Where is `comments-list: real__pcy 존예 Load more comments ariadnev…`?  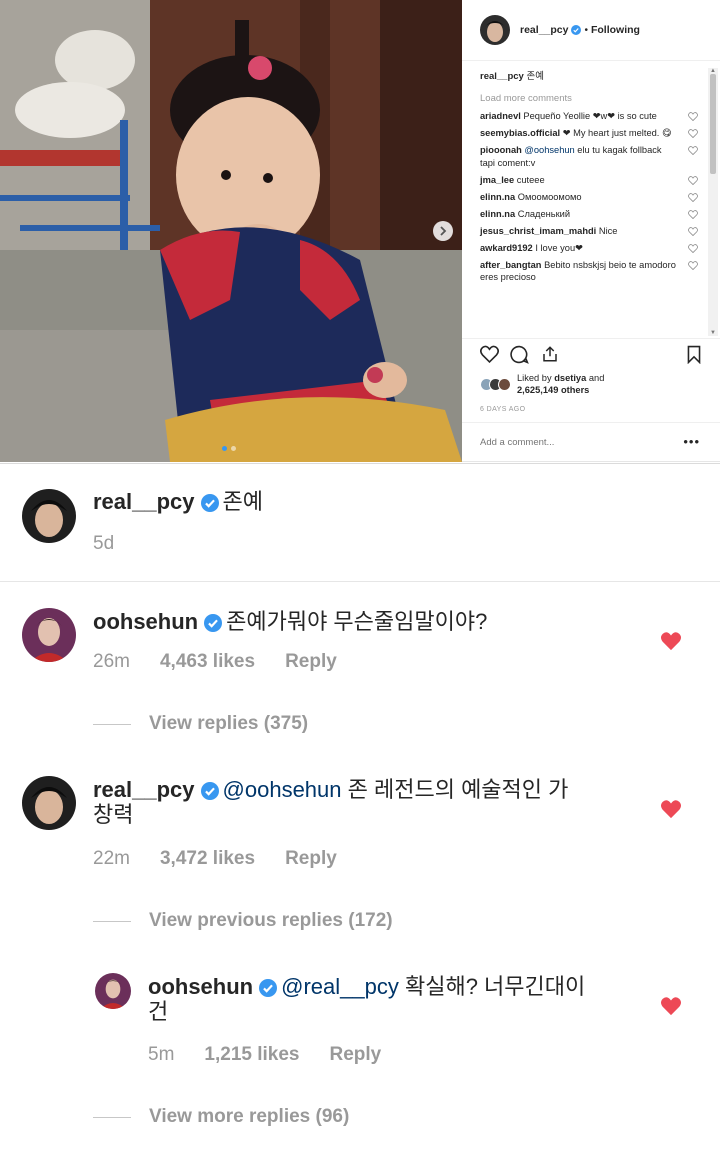
comments-list: real__pcy 존예 Load more comments ariadnev… is located at coordinates (584, 200).